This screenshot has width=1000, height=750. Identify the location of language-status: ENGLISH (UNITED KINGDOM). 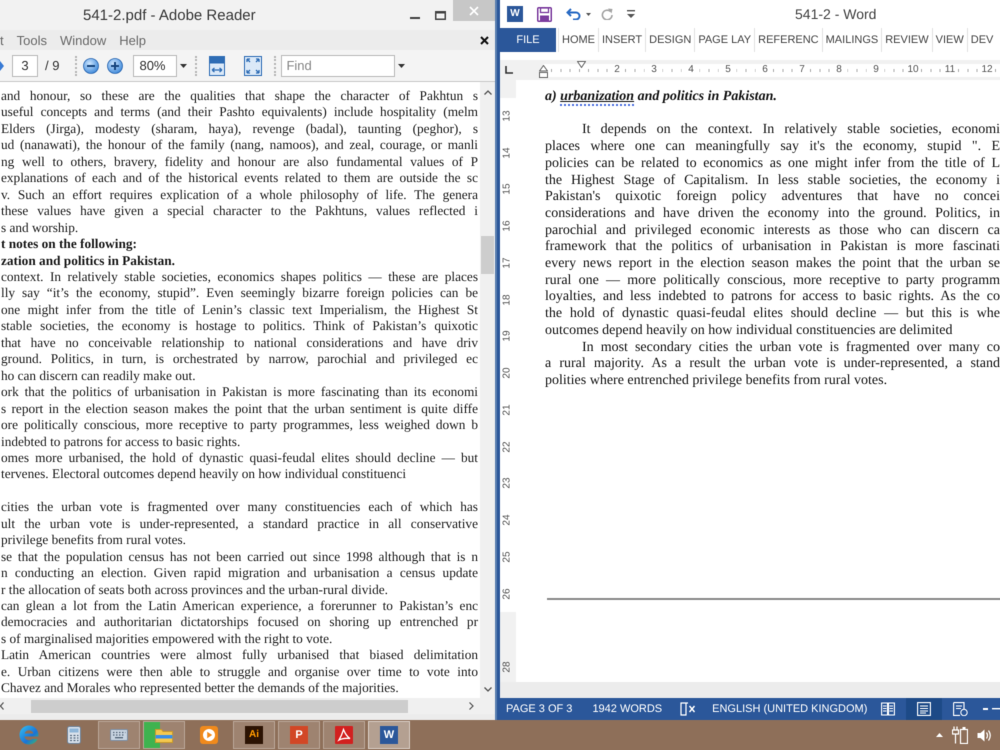
(790, 709).